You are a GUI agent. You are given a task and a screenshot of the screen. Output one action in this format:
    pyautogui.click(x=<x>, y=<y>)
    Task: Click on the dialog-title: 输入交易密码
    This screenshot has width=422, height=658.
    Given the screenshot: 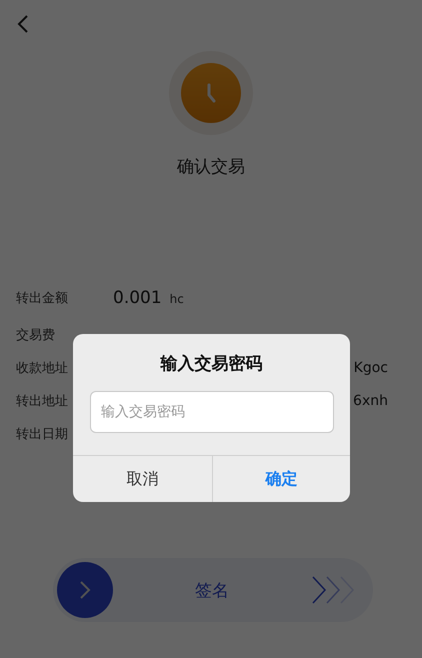 What is the action you would take?
    pyautogui.click(x=211, y=364)
    